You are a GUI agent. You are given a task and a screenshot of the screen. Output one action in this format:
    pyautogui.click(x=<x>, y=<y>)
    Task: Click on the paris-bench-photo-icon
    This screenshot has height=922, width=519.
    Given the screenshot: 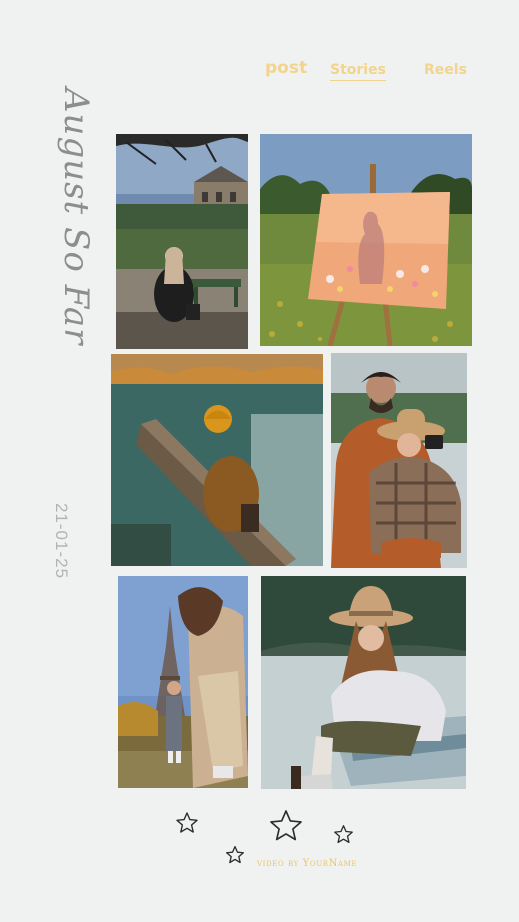 What is the action you would take?
    pyautogui.click(x=182, y=241)
    